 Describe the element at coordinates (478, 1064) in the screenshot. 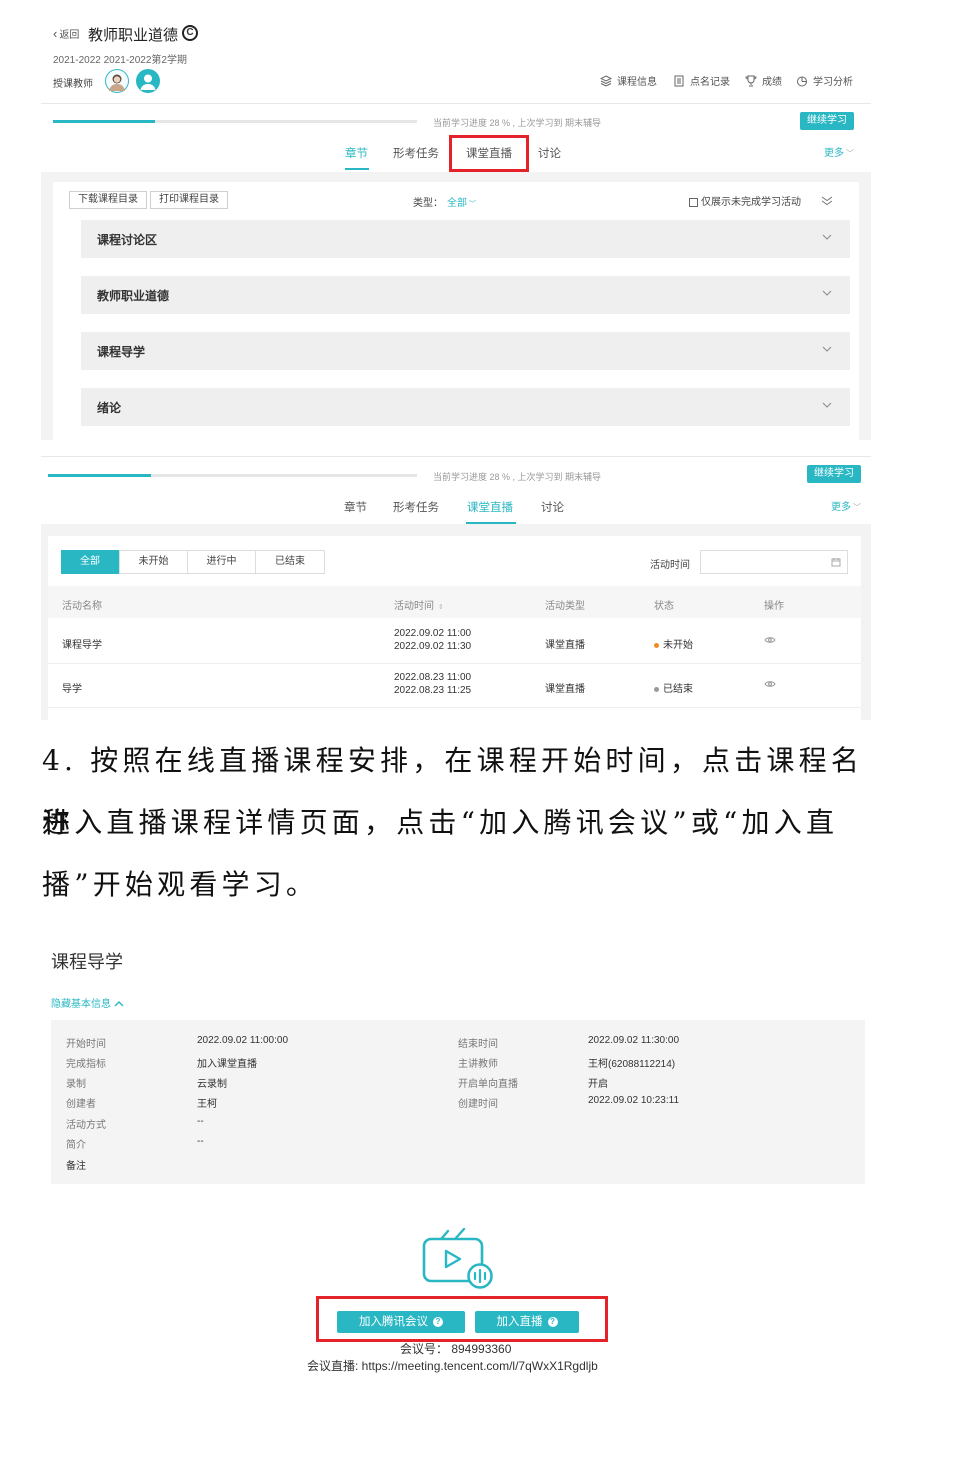

I see `info-key: 主讲教师` at that location.